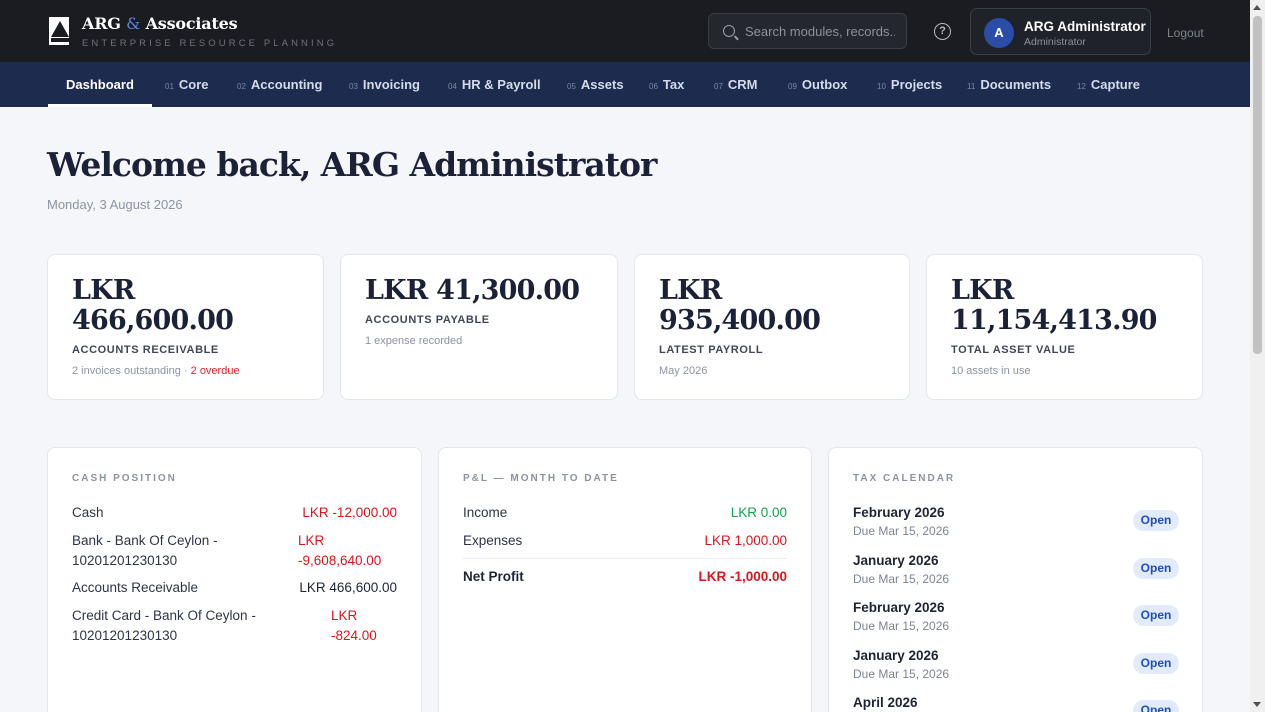  What do you see at coordinates (215, 371) in the screenshot?
I see `overdue-count: 2 overdue` at bounding box center [215, 371].